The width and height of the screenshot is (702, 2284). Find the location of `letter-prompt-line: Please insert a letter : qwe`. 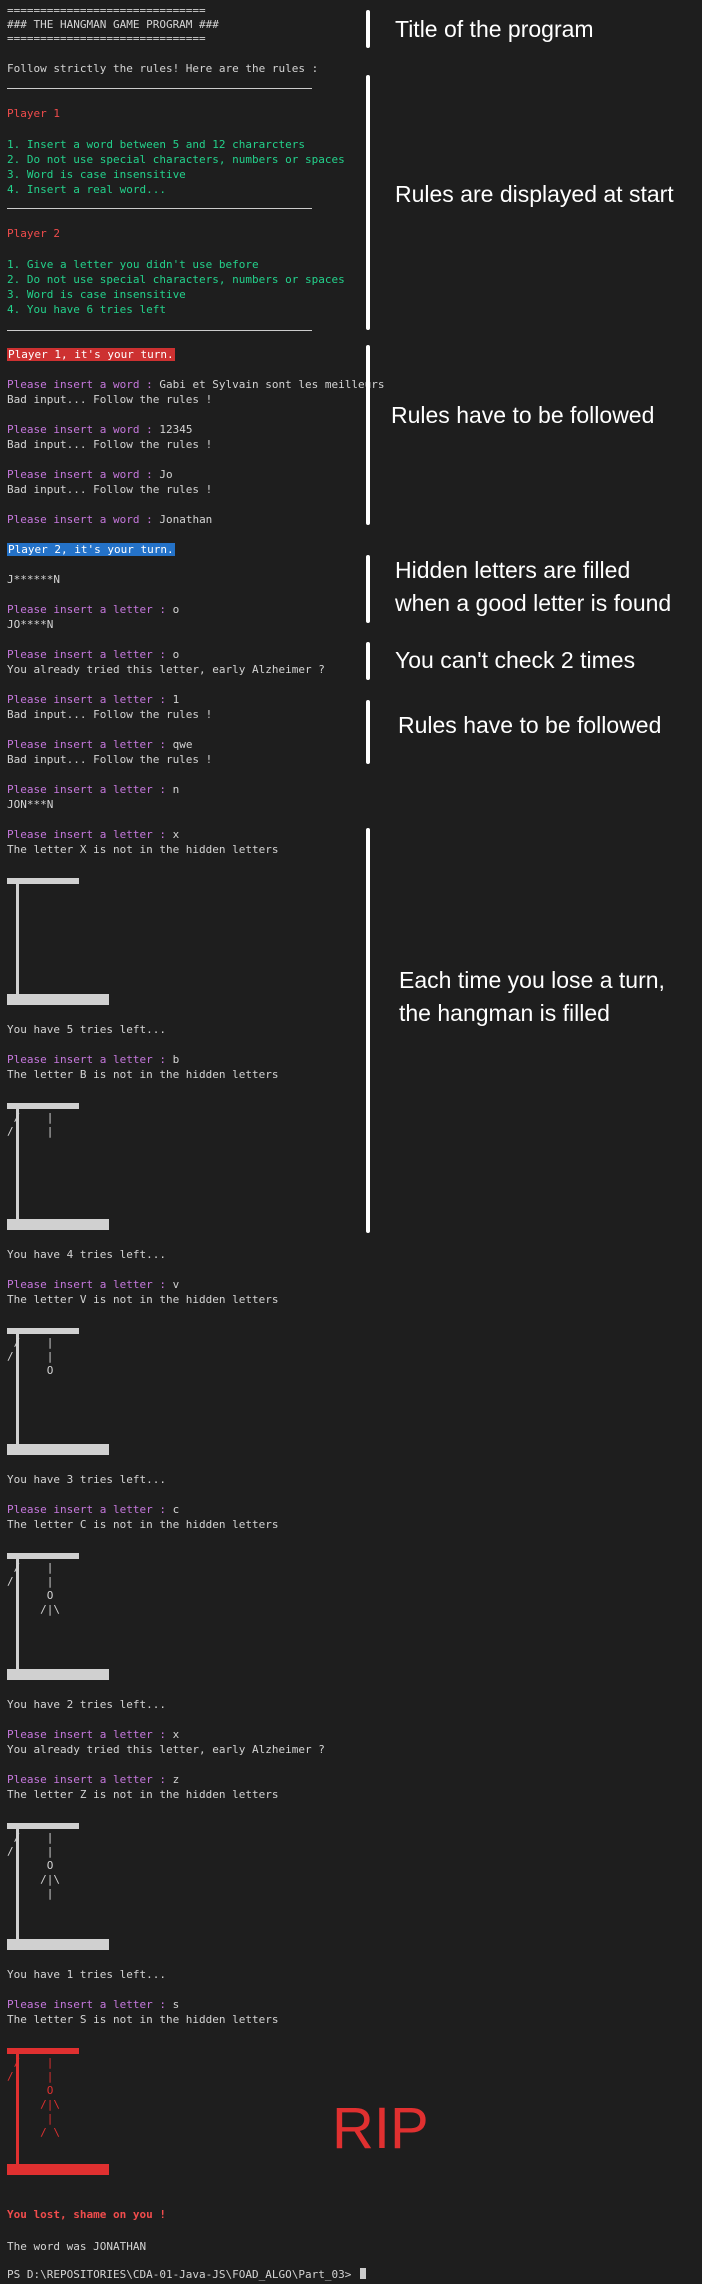

letter-prompt-line: Please insert a letter : qwe is located at coordinates (99, 745).